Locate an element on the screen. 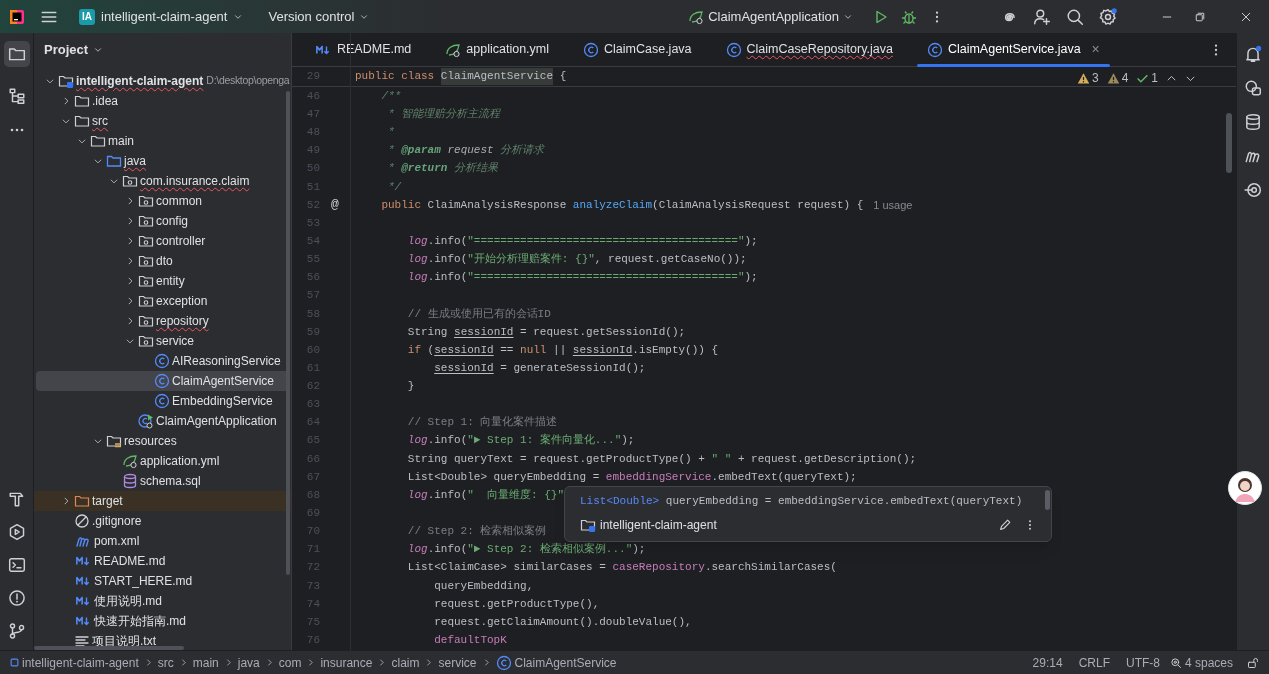 The image size is (1269, 674). run-configuration-menu: ClaimAgentApplication is located at coordinates (770, 16).